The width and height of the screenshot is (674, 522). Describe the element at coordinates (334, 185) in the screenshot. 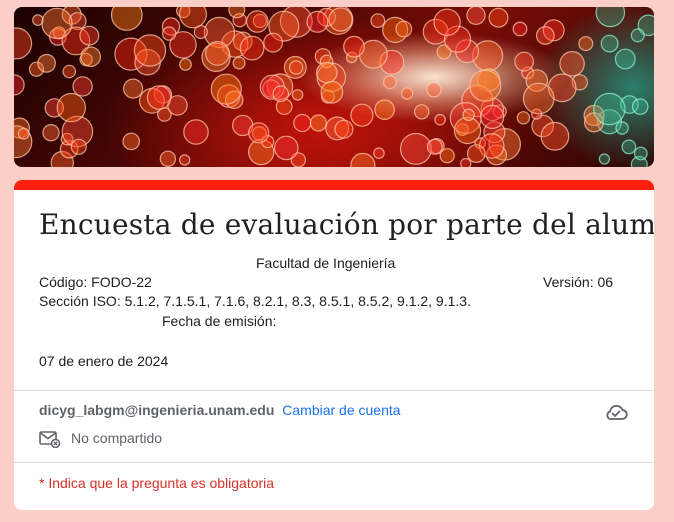

I see `accent-bar` at that location.